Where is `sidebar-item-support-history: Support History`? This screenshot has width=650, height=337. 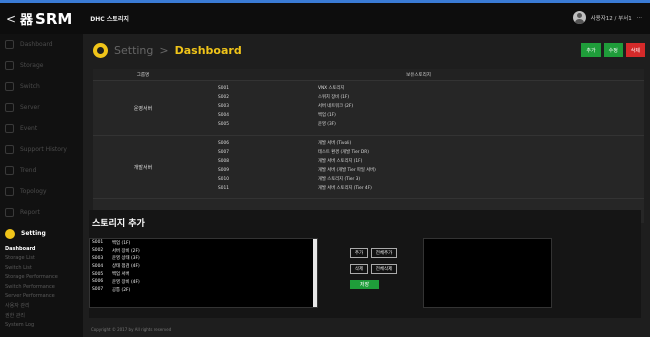
sidebar-item-support-history: Support History is located at coordinates (41, 149).